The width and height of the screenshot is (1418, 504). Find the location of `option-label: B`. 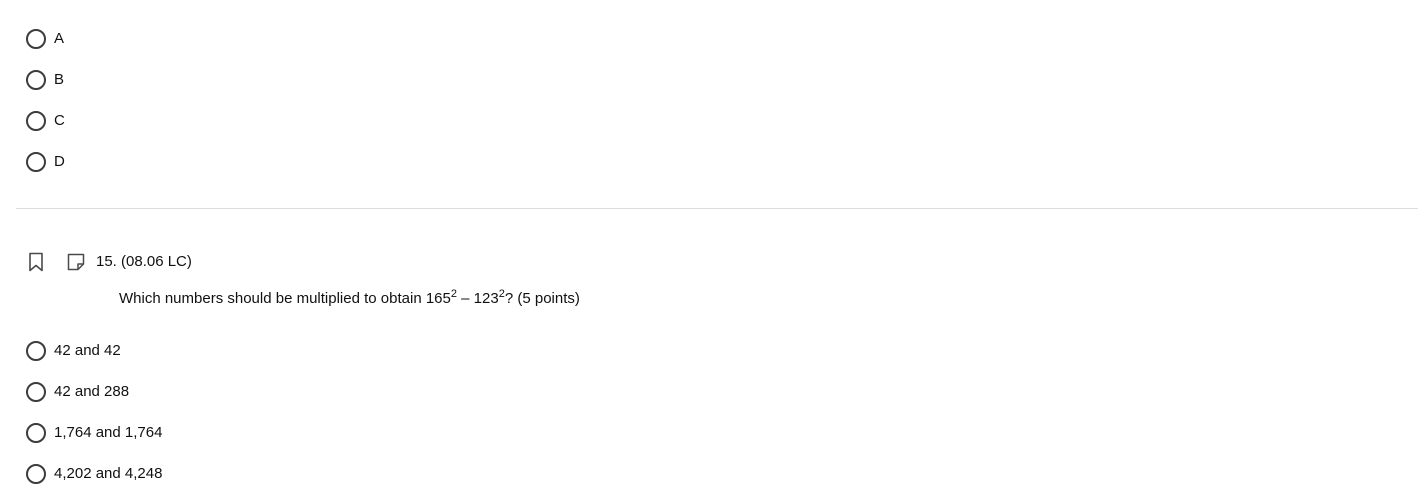

option-label: B is located at coordinates (59, 79).